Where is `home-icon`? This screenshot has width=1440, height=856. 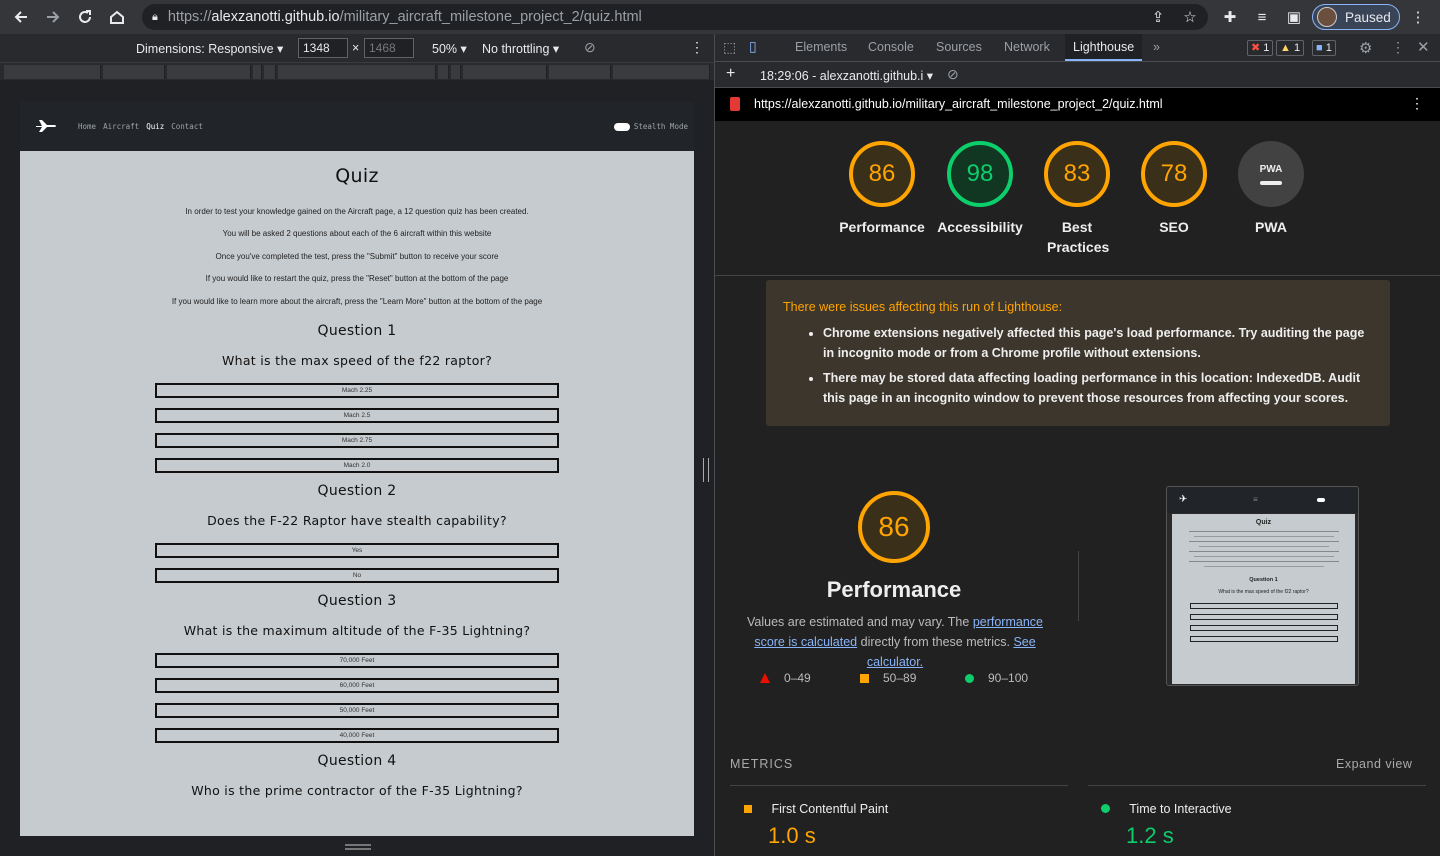
home-icon is located at coordinates (117, 17).